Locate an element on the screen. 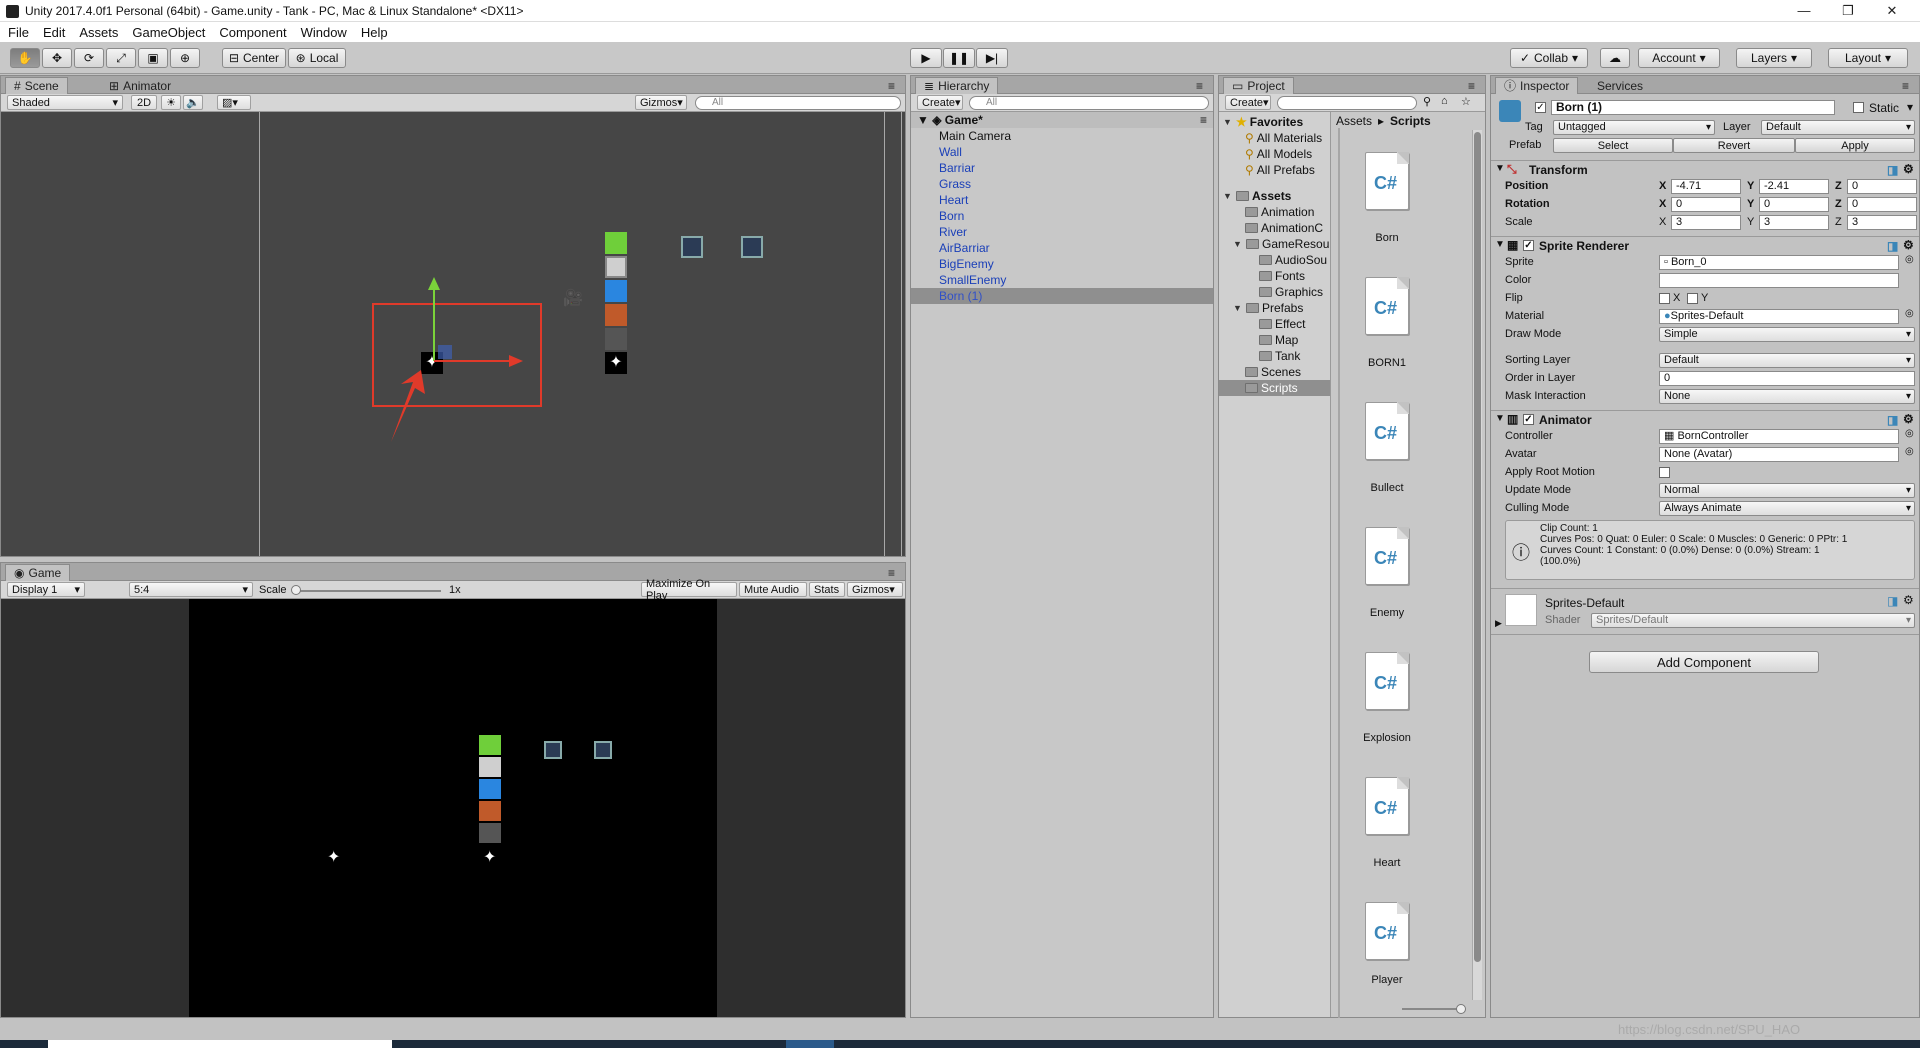 The height and width of the screenshot is (1048, 1920). flip-y-checkbox is located at coordinates (1692, 298).